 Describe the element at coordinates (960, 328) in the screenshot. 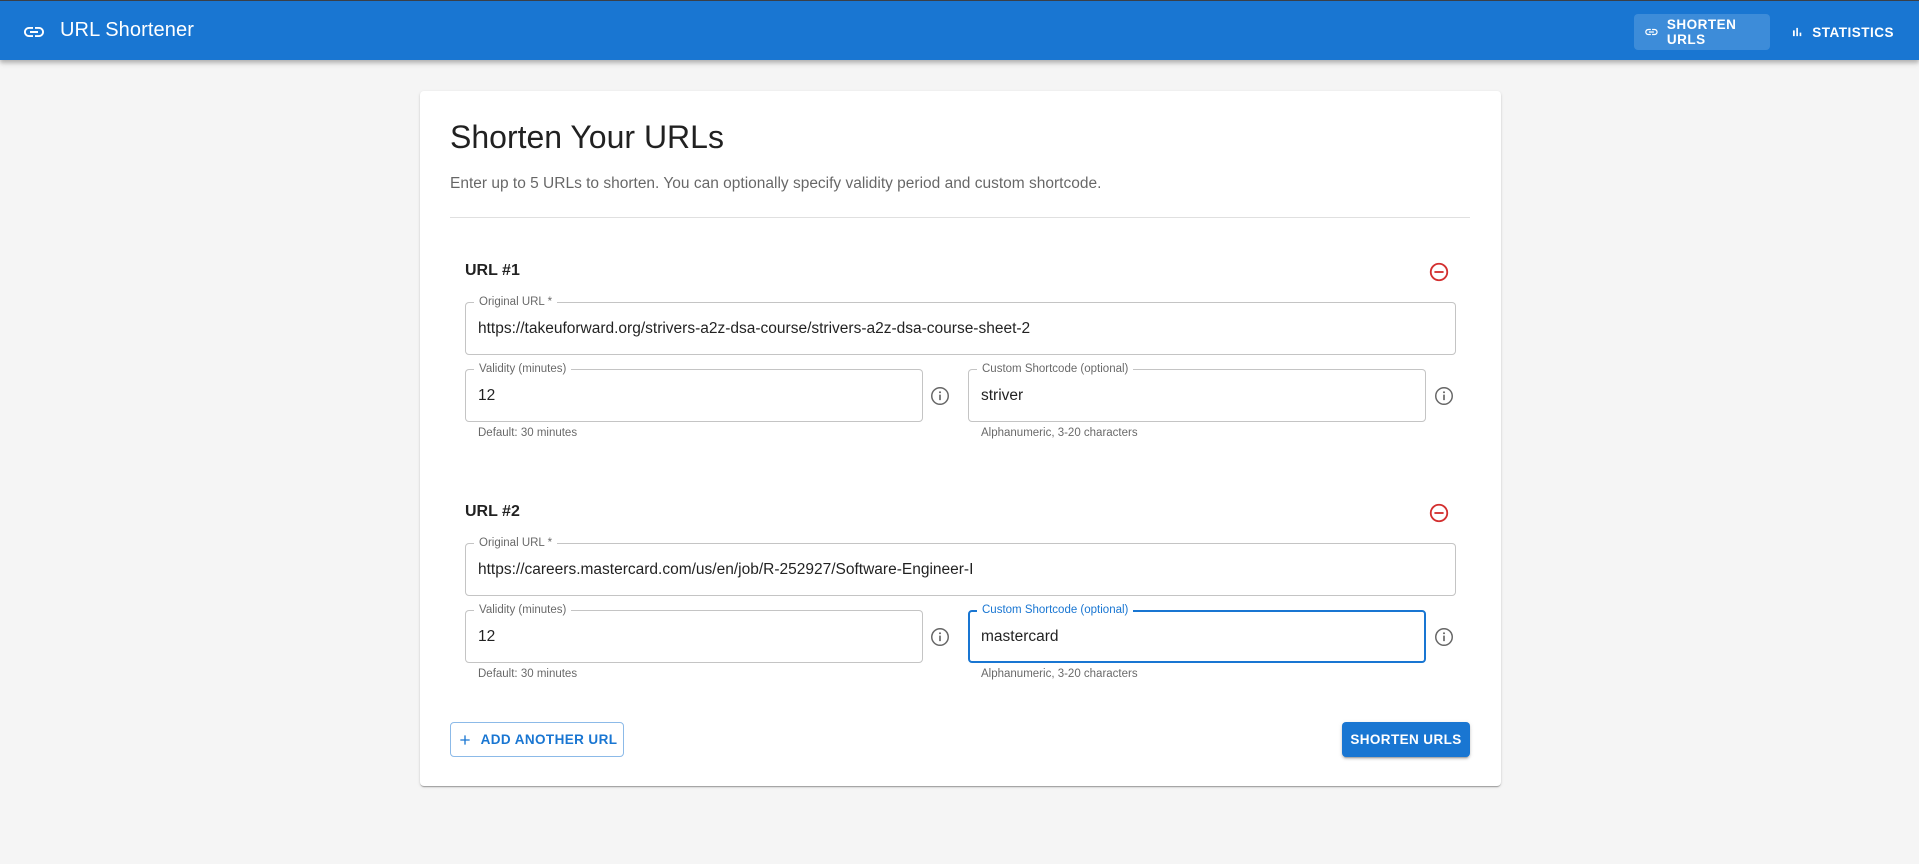

I see `url-1-original-url-input` at that location.